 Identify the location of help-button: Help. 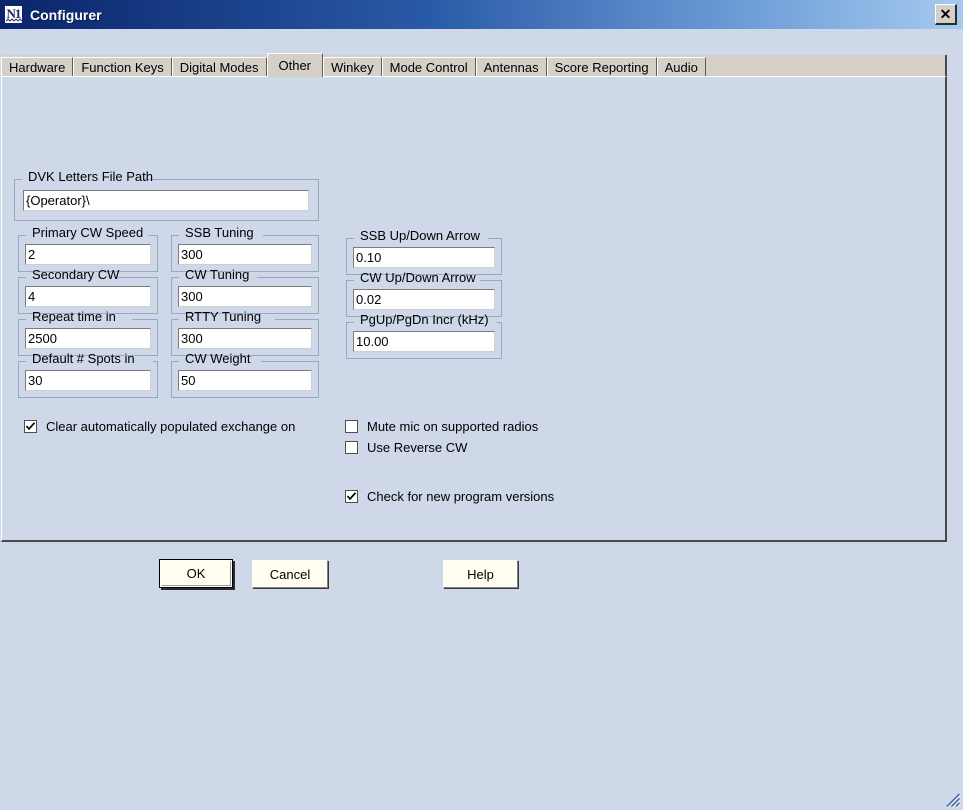
(480, 574).